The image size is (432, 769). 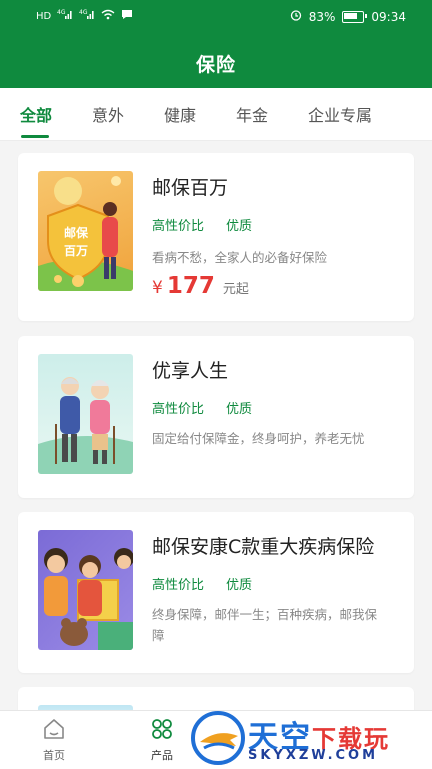 I want to click on product-price: ¥ 177 元起, so click(x=200, y=286).